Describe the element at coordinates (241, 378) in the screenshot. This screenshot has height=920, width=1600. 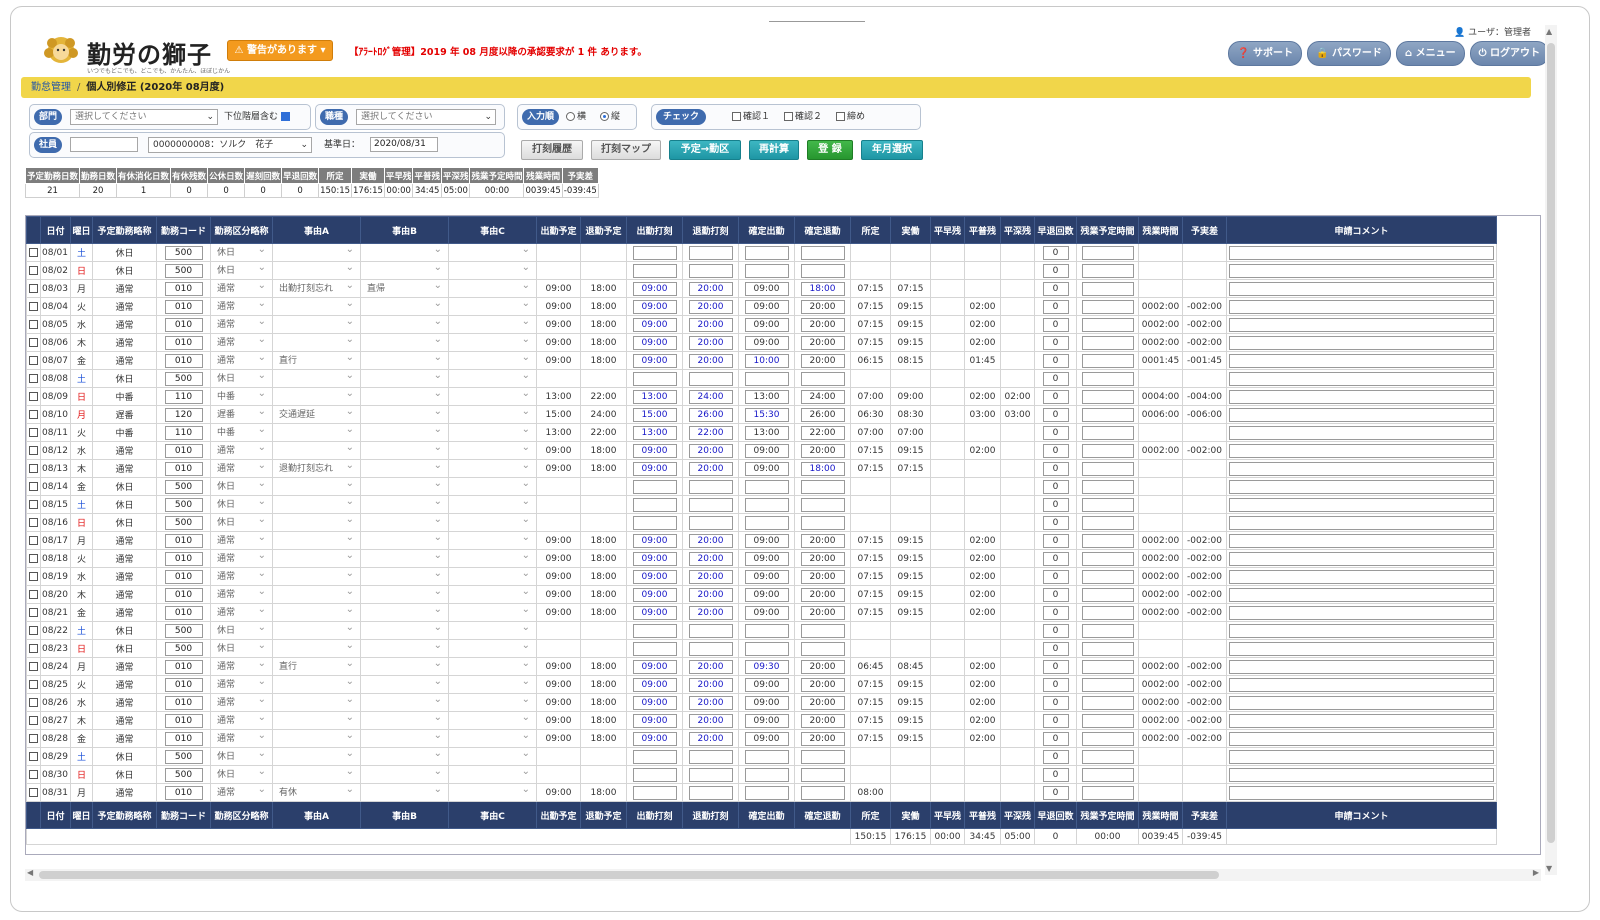
I see `work-kubun-cell: 休日` at that location.